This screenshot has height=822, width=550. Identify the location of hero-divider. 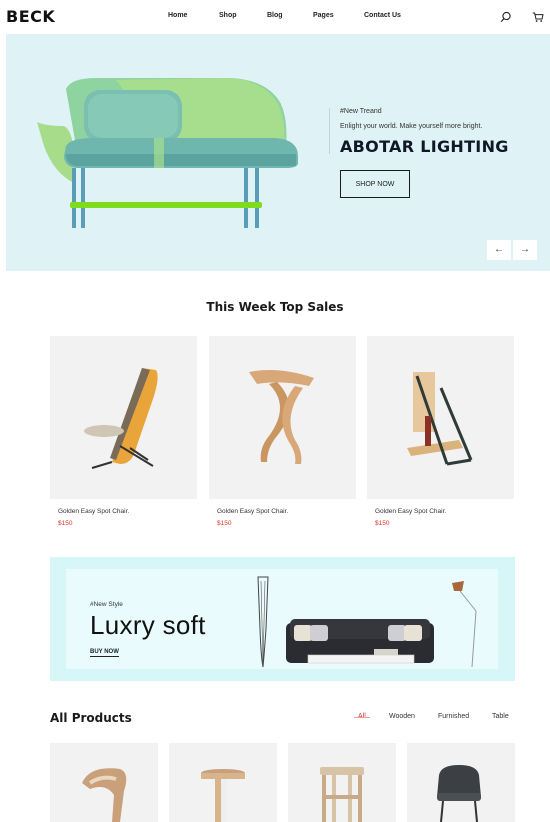
(329, 131).